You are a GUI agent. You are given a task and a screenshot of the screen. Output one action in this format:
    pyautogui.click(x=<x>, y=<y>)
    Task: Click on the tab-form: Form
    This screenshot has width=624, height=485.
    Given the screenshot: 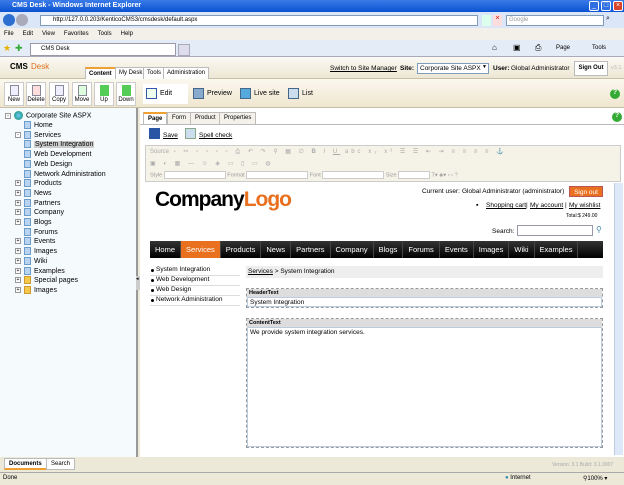 What is the action you would take?
    pyautogui.click(x=179, y=118)
    